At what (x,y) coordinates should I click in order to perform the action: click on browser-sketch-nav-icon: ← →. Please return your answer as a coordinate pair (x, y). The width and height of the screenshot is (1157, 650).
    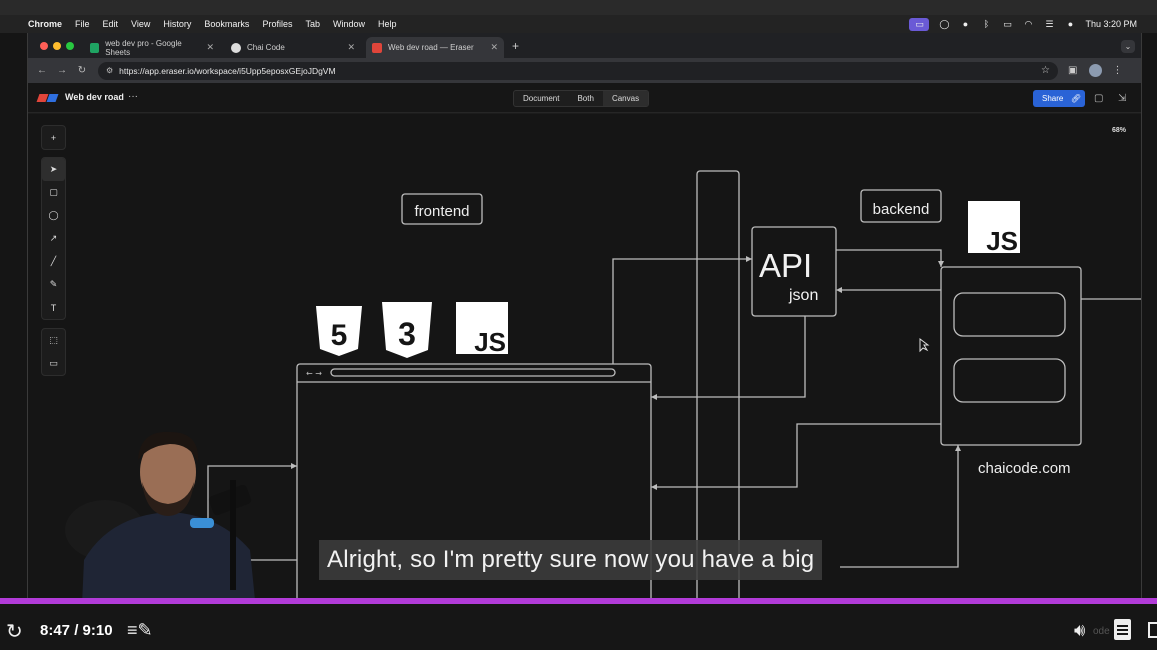
    Looking at the image, I should click on (314, 373).